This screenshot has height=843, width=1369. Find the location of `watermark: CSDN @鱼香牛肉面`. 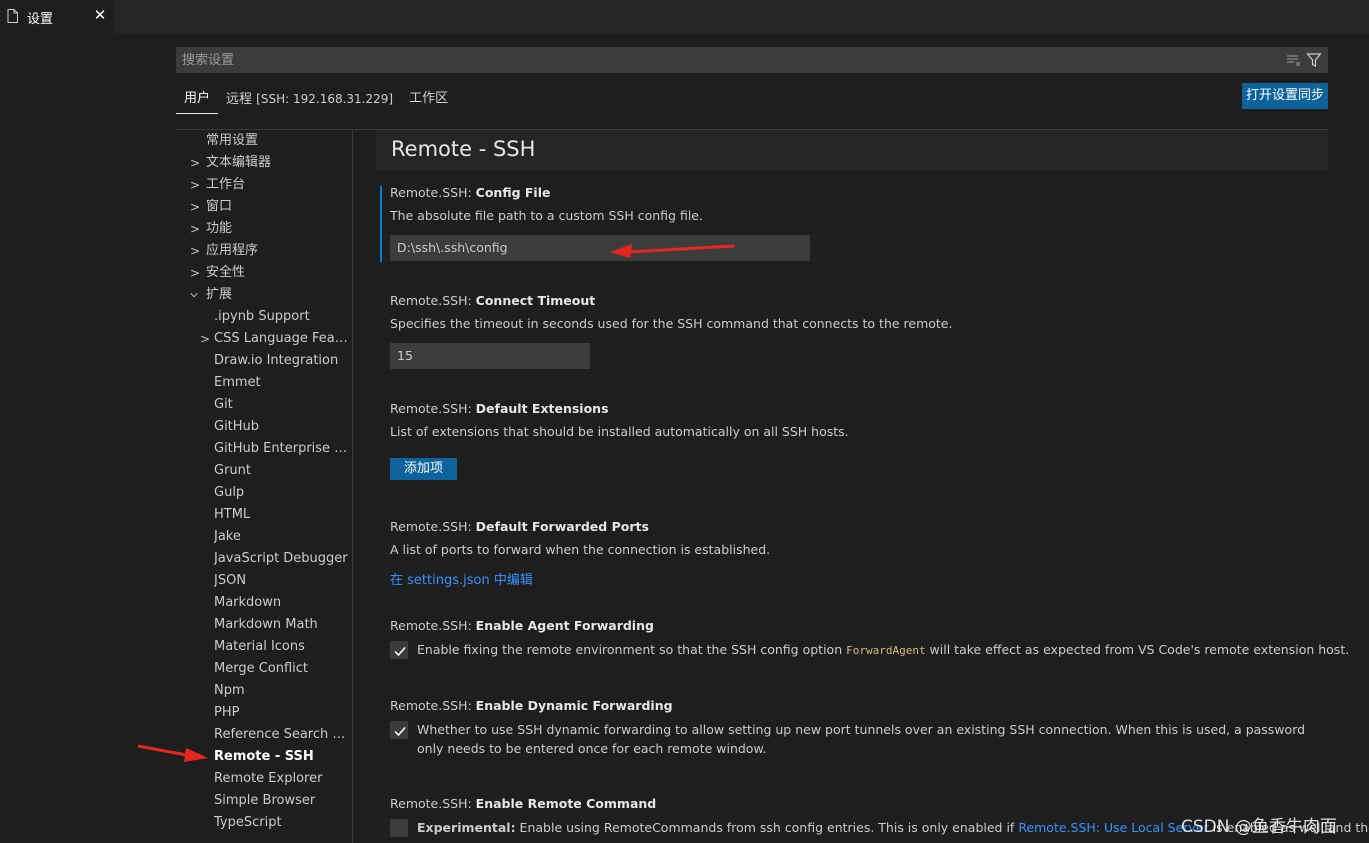

watermark: CSDN @鱼香牛肉面 is located at coordinates (1259, 827).